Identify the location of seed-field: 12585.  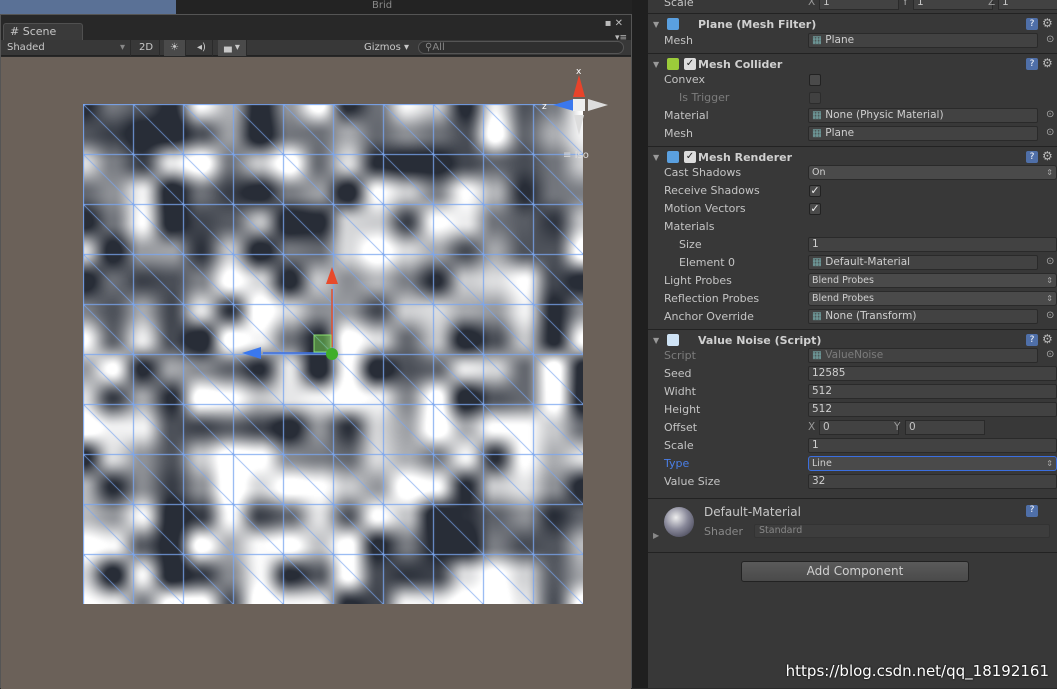
(932, 373).